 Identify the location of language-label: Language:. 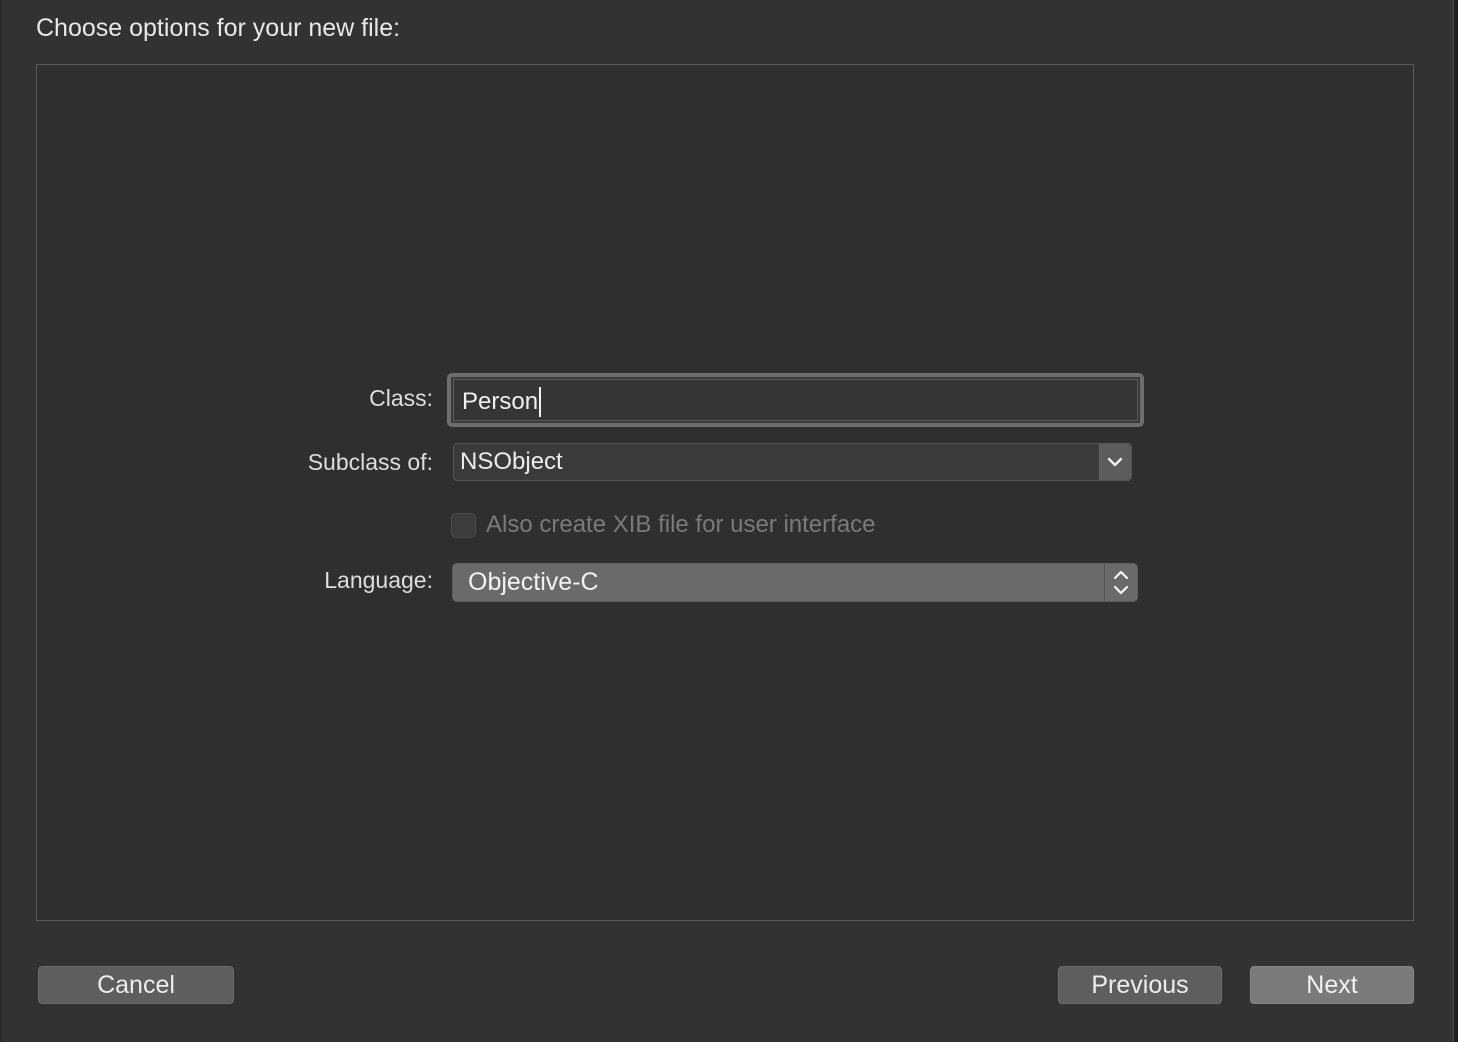
(378, 580).